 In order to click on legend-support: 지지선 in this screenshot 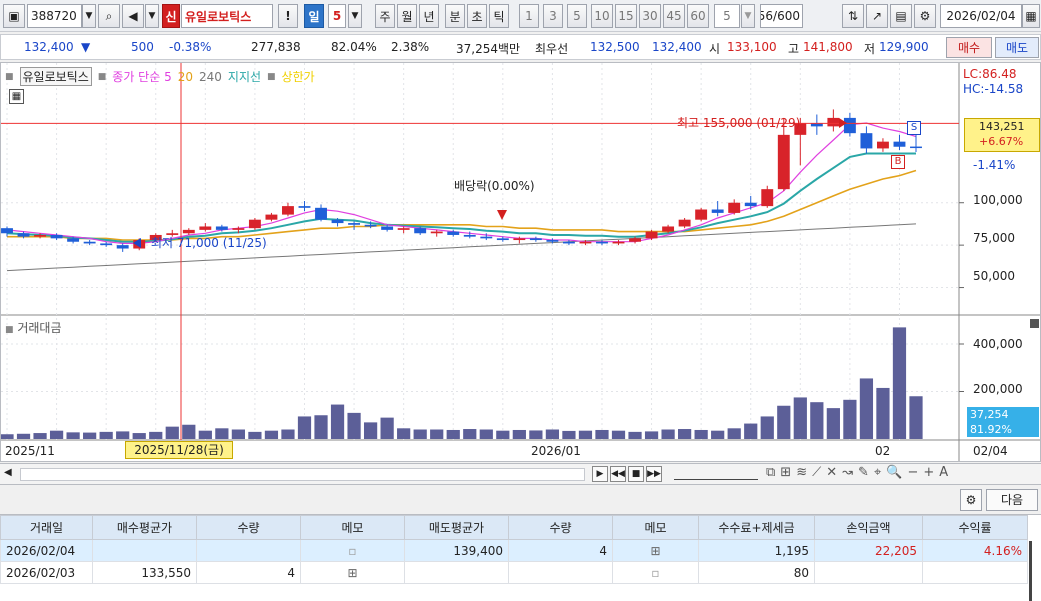, I will do `click(244, 76)`.